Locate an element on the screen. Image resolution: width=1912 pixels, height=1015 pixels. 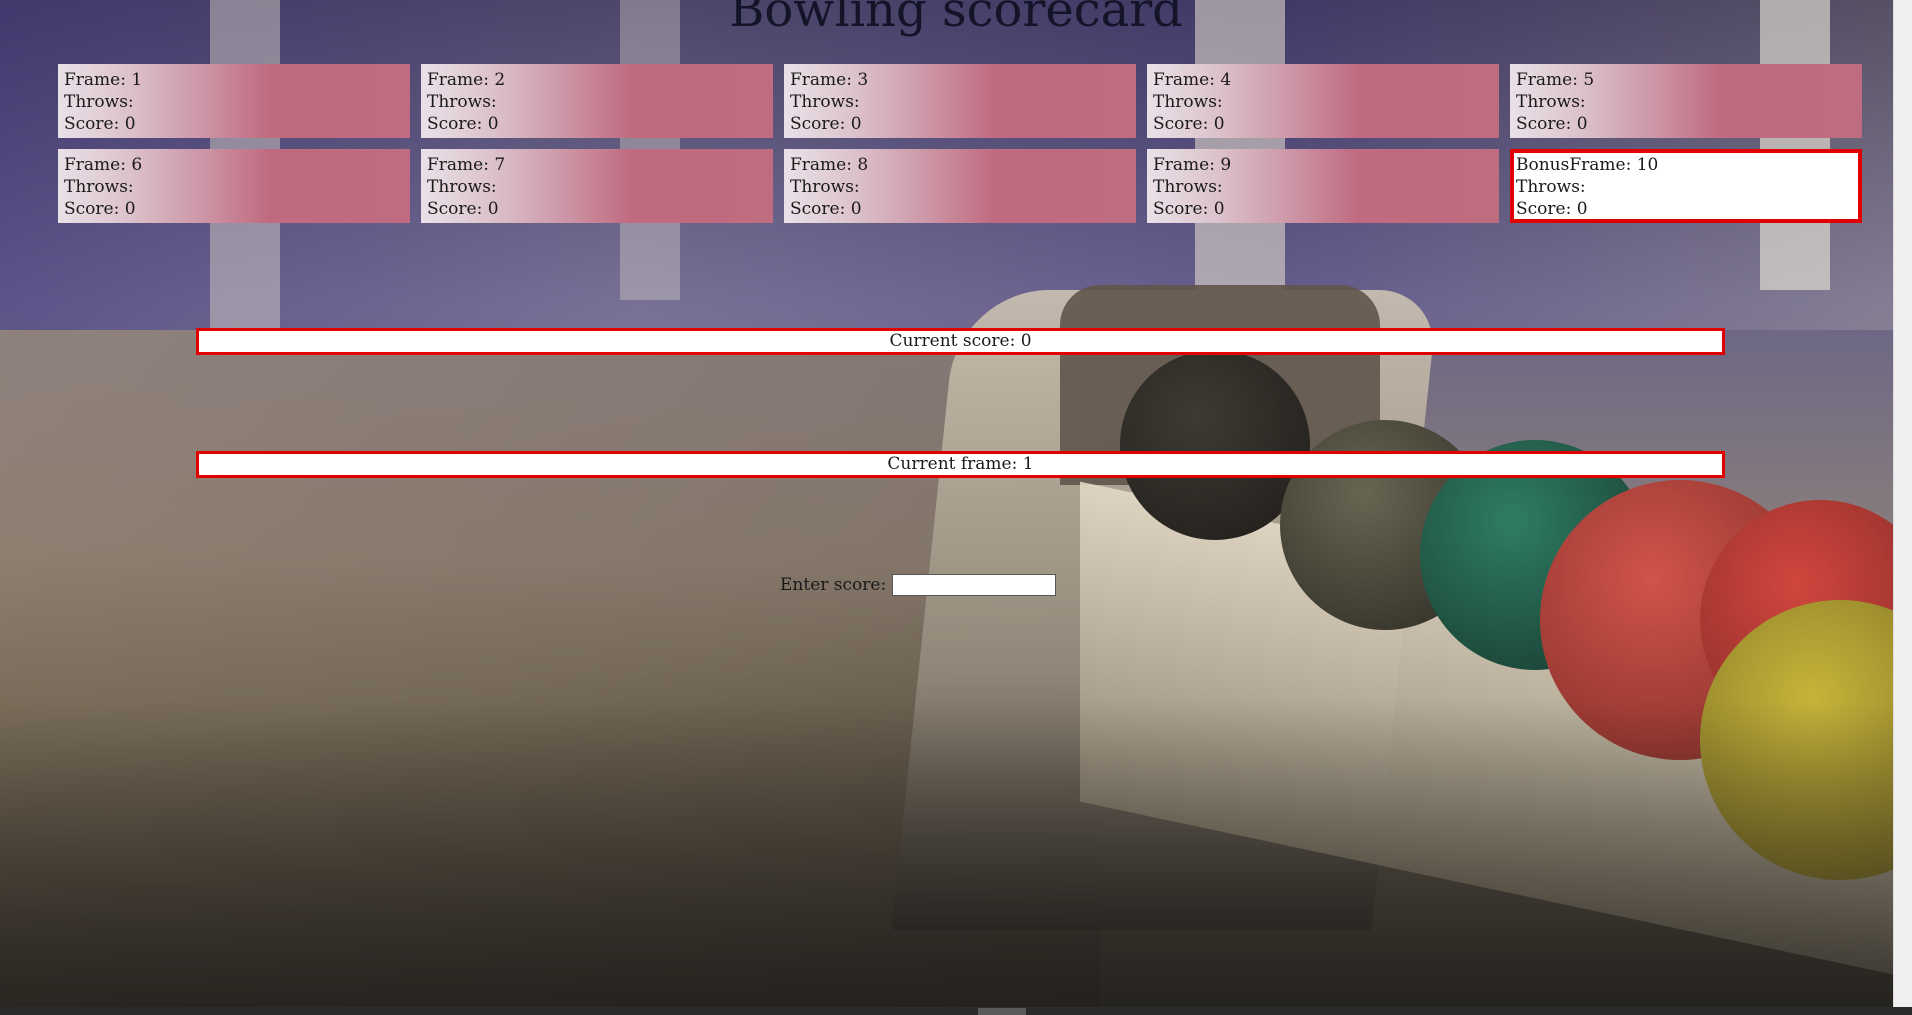
frame-label: Frame: 8 is located at coordinates (829, 165).